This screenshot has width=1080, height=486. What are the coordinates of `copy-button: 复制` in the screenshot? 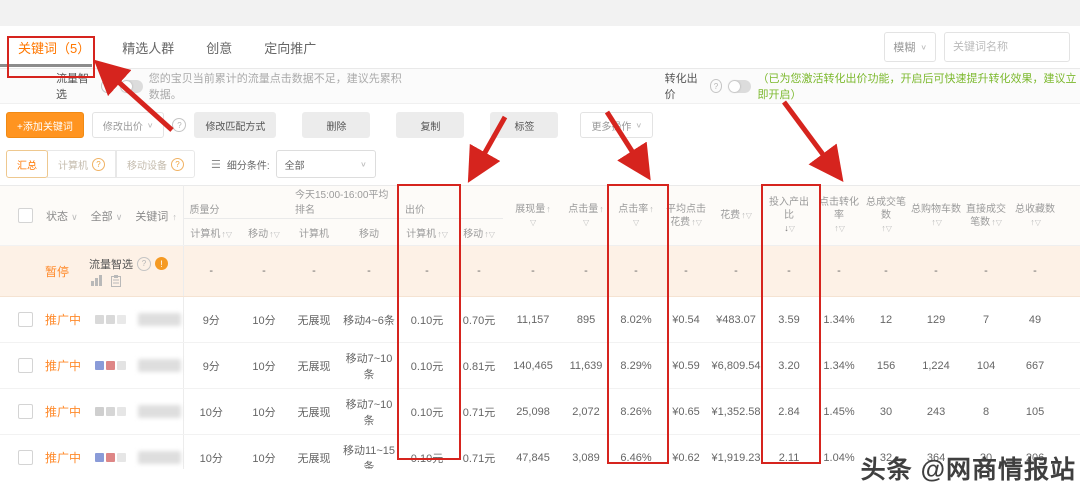 It's located at (430, 125).